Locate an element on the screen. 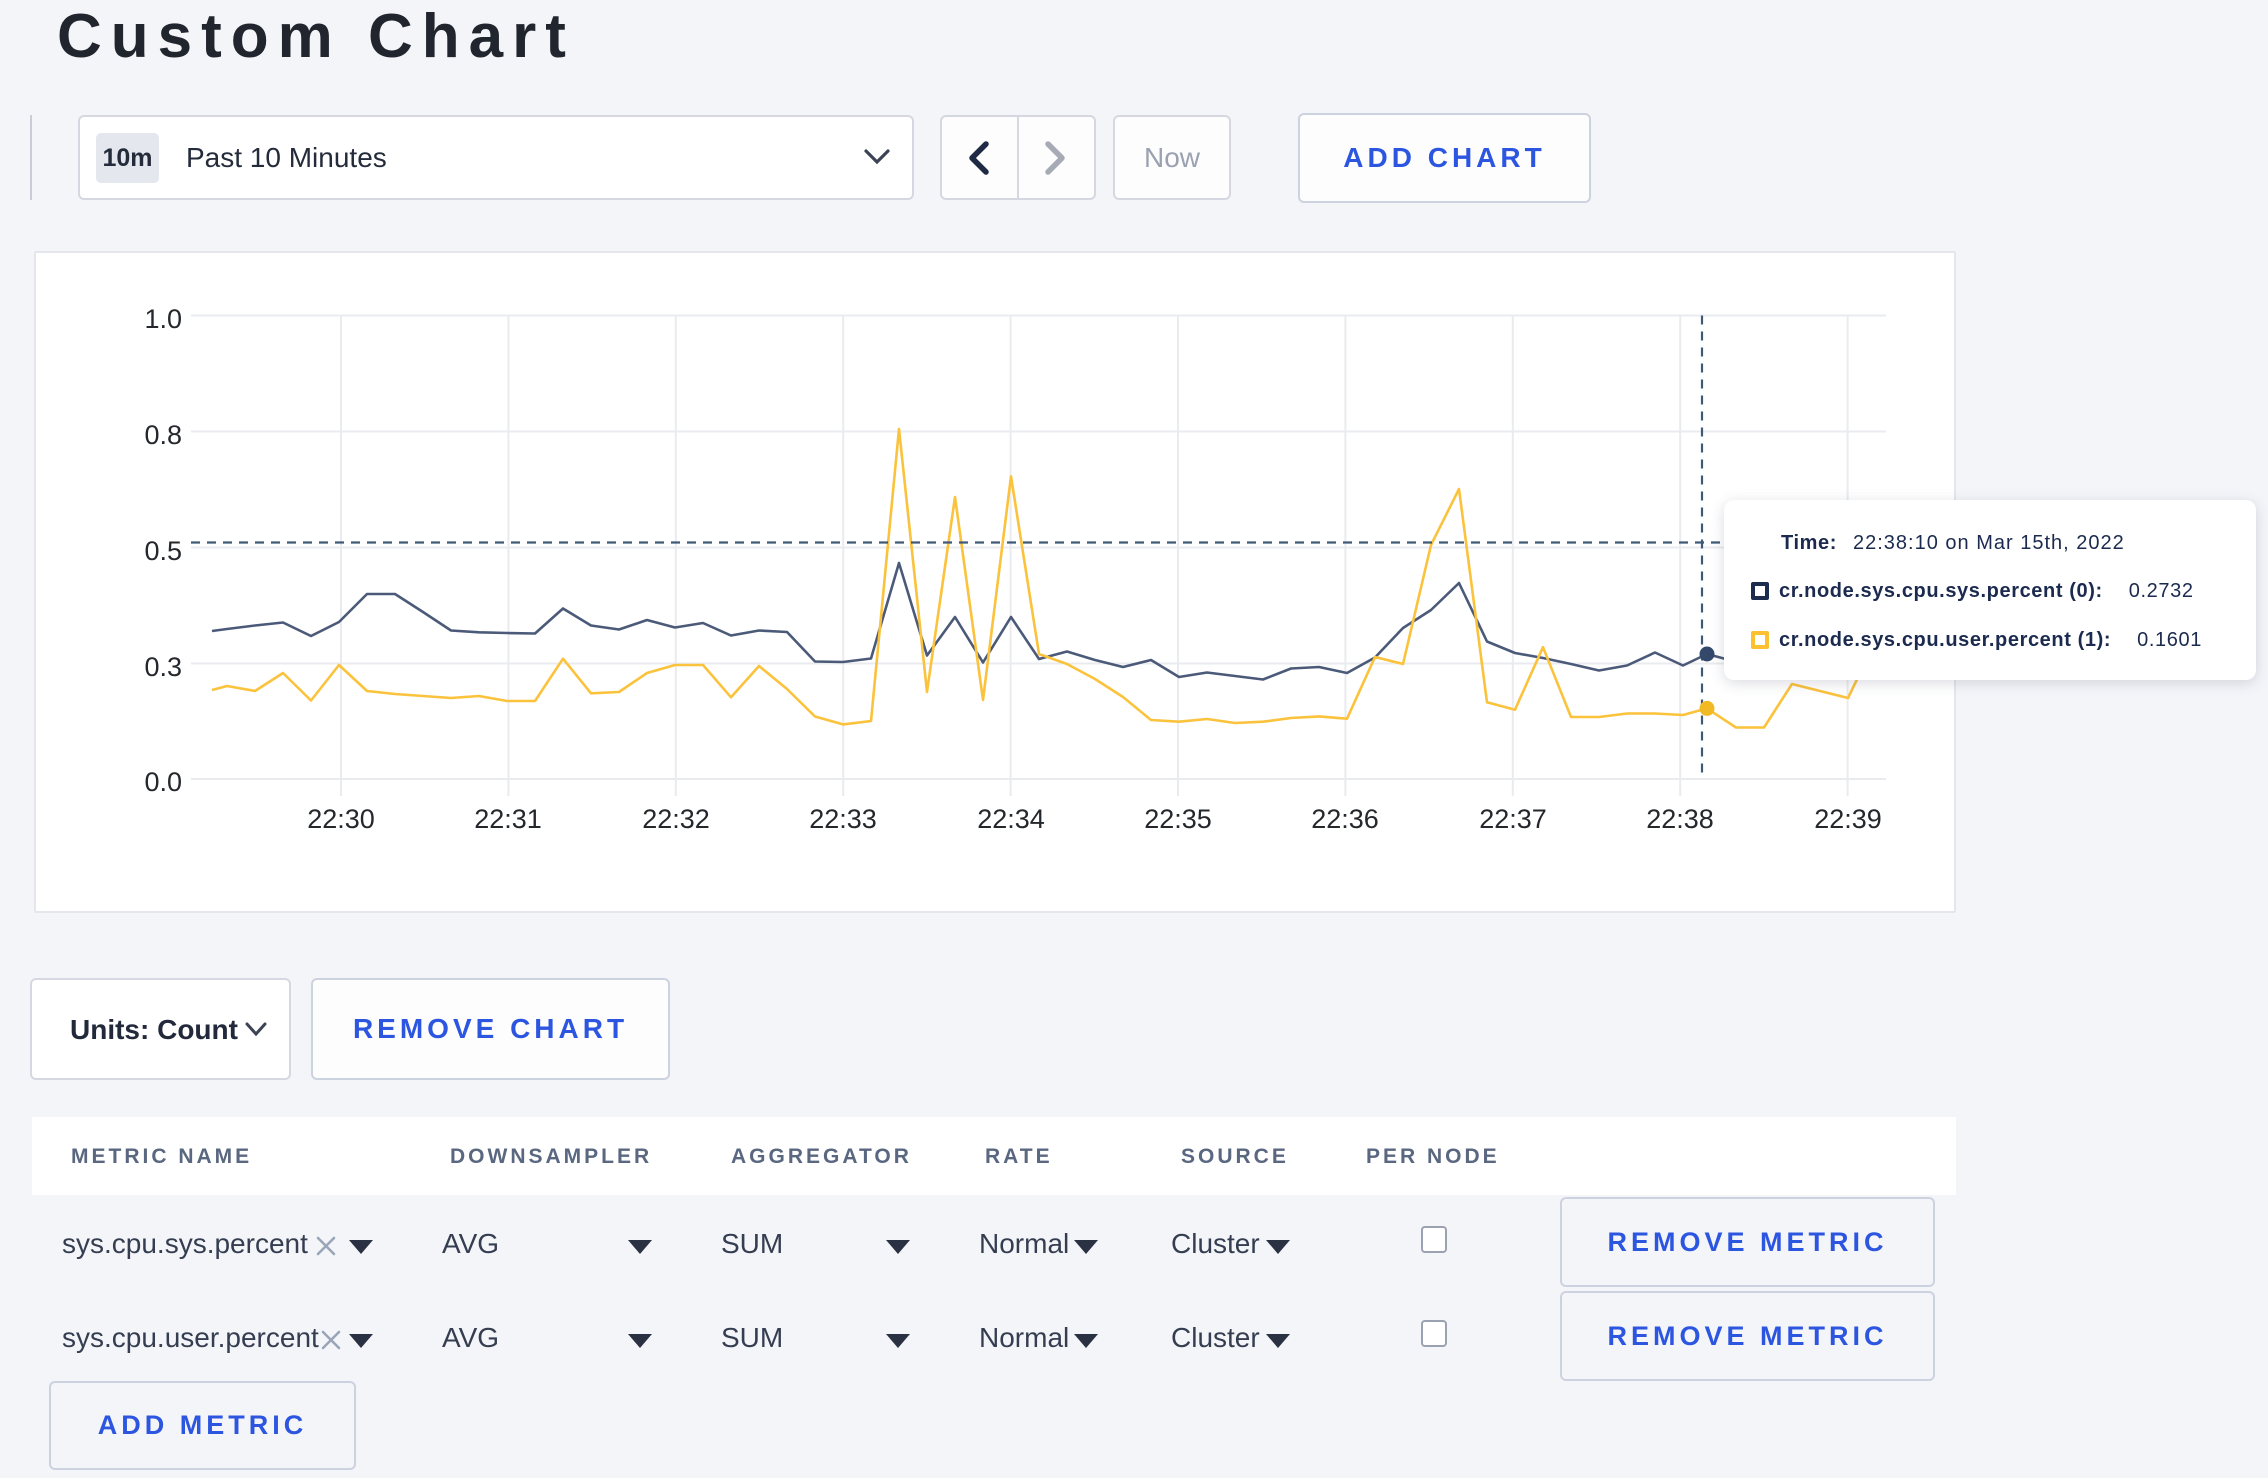 The height and width of the screenshot is (1478, 2268). svg-text: 22:32 is located at coordinates (676, 819).